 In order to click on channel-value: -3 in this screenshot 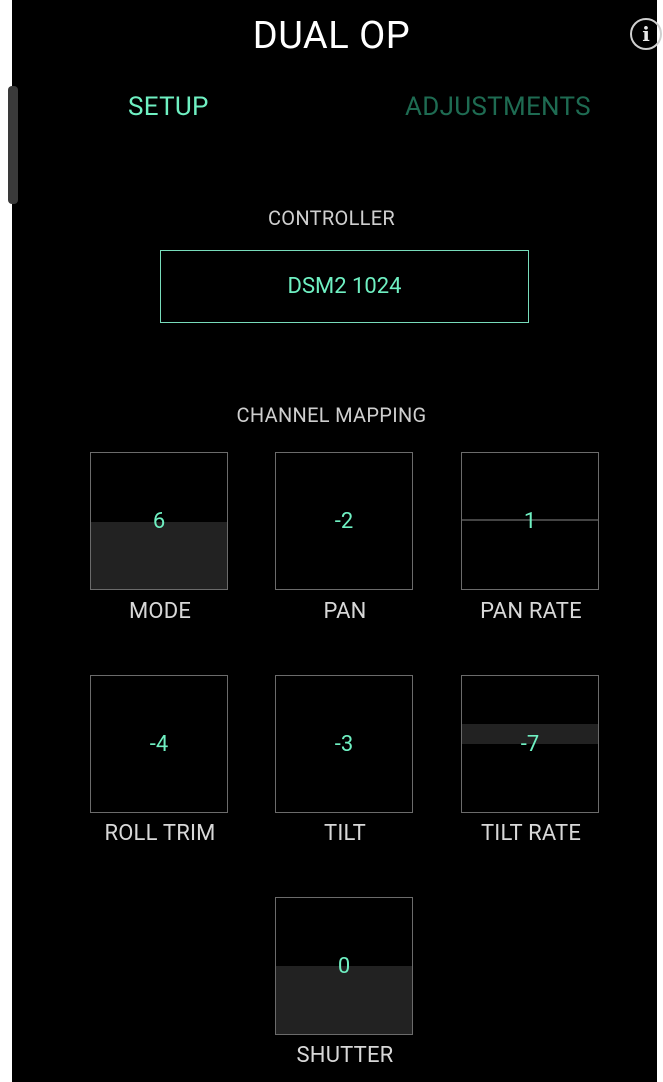, I will do `click(344, 744)`.